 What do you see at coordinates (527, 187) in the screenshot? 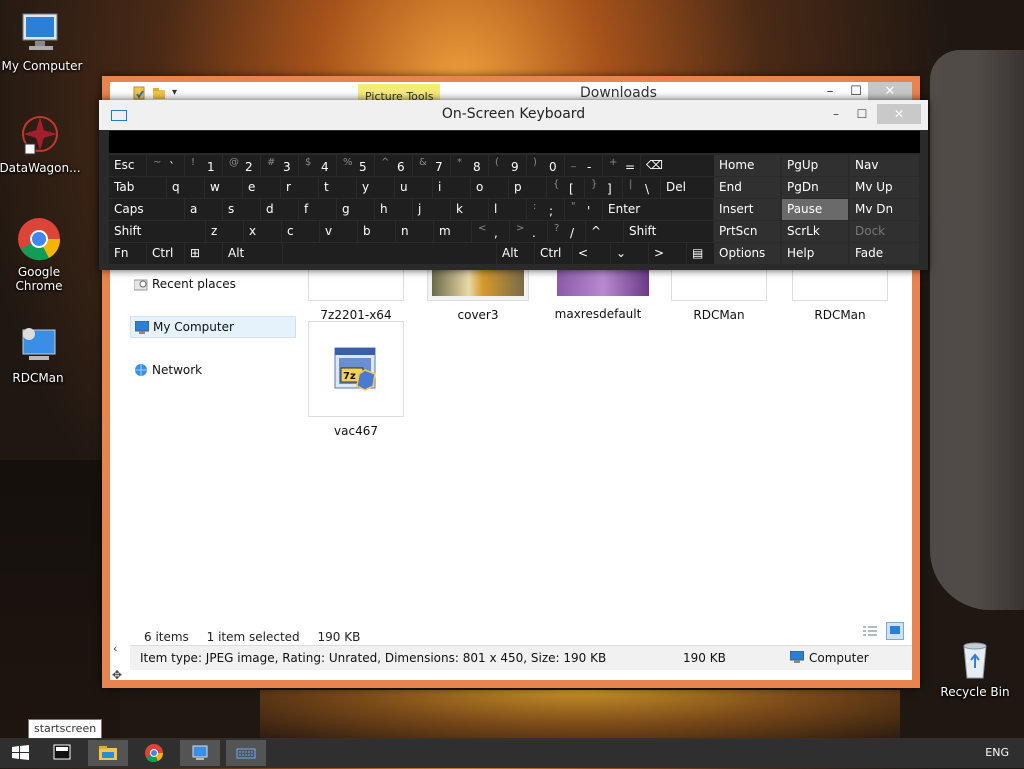
I see `osk-key: p` at bounding box center [527, 187].